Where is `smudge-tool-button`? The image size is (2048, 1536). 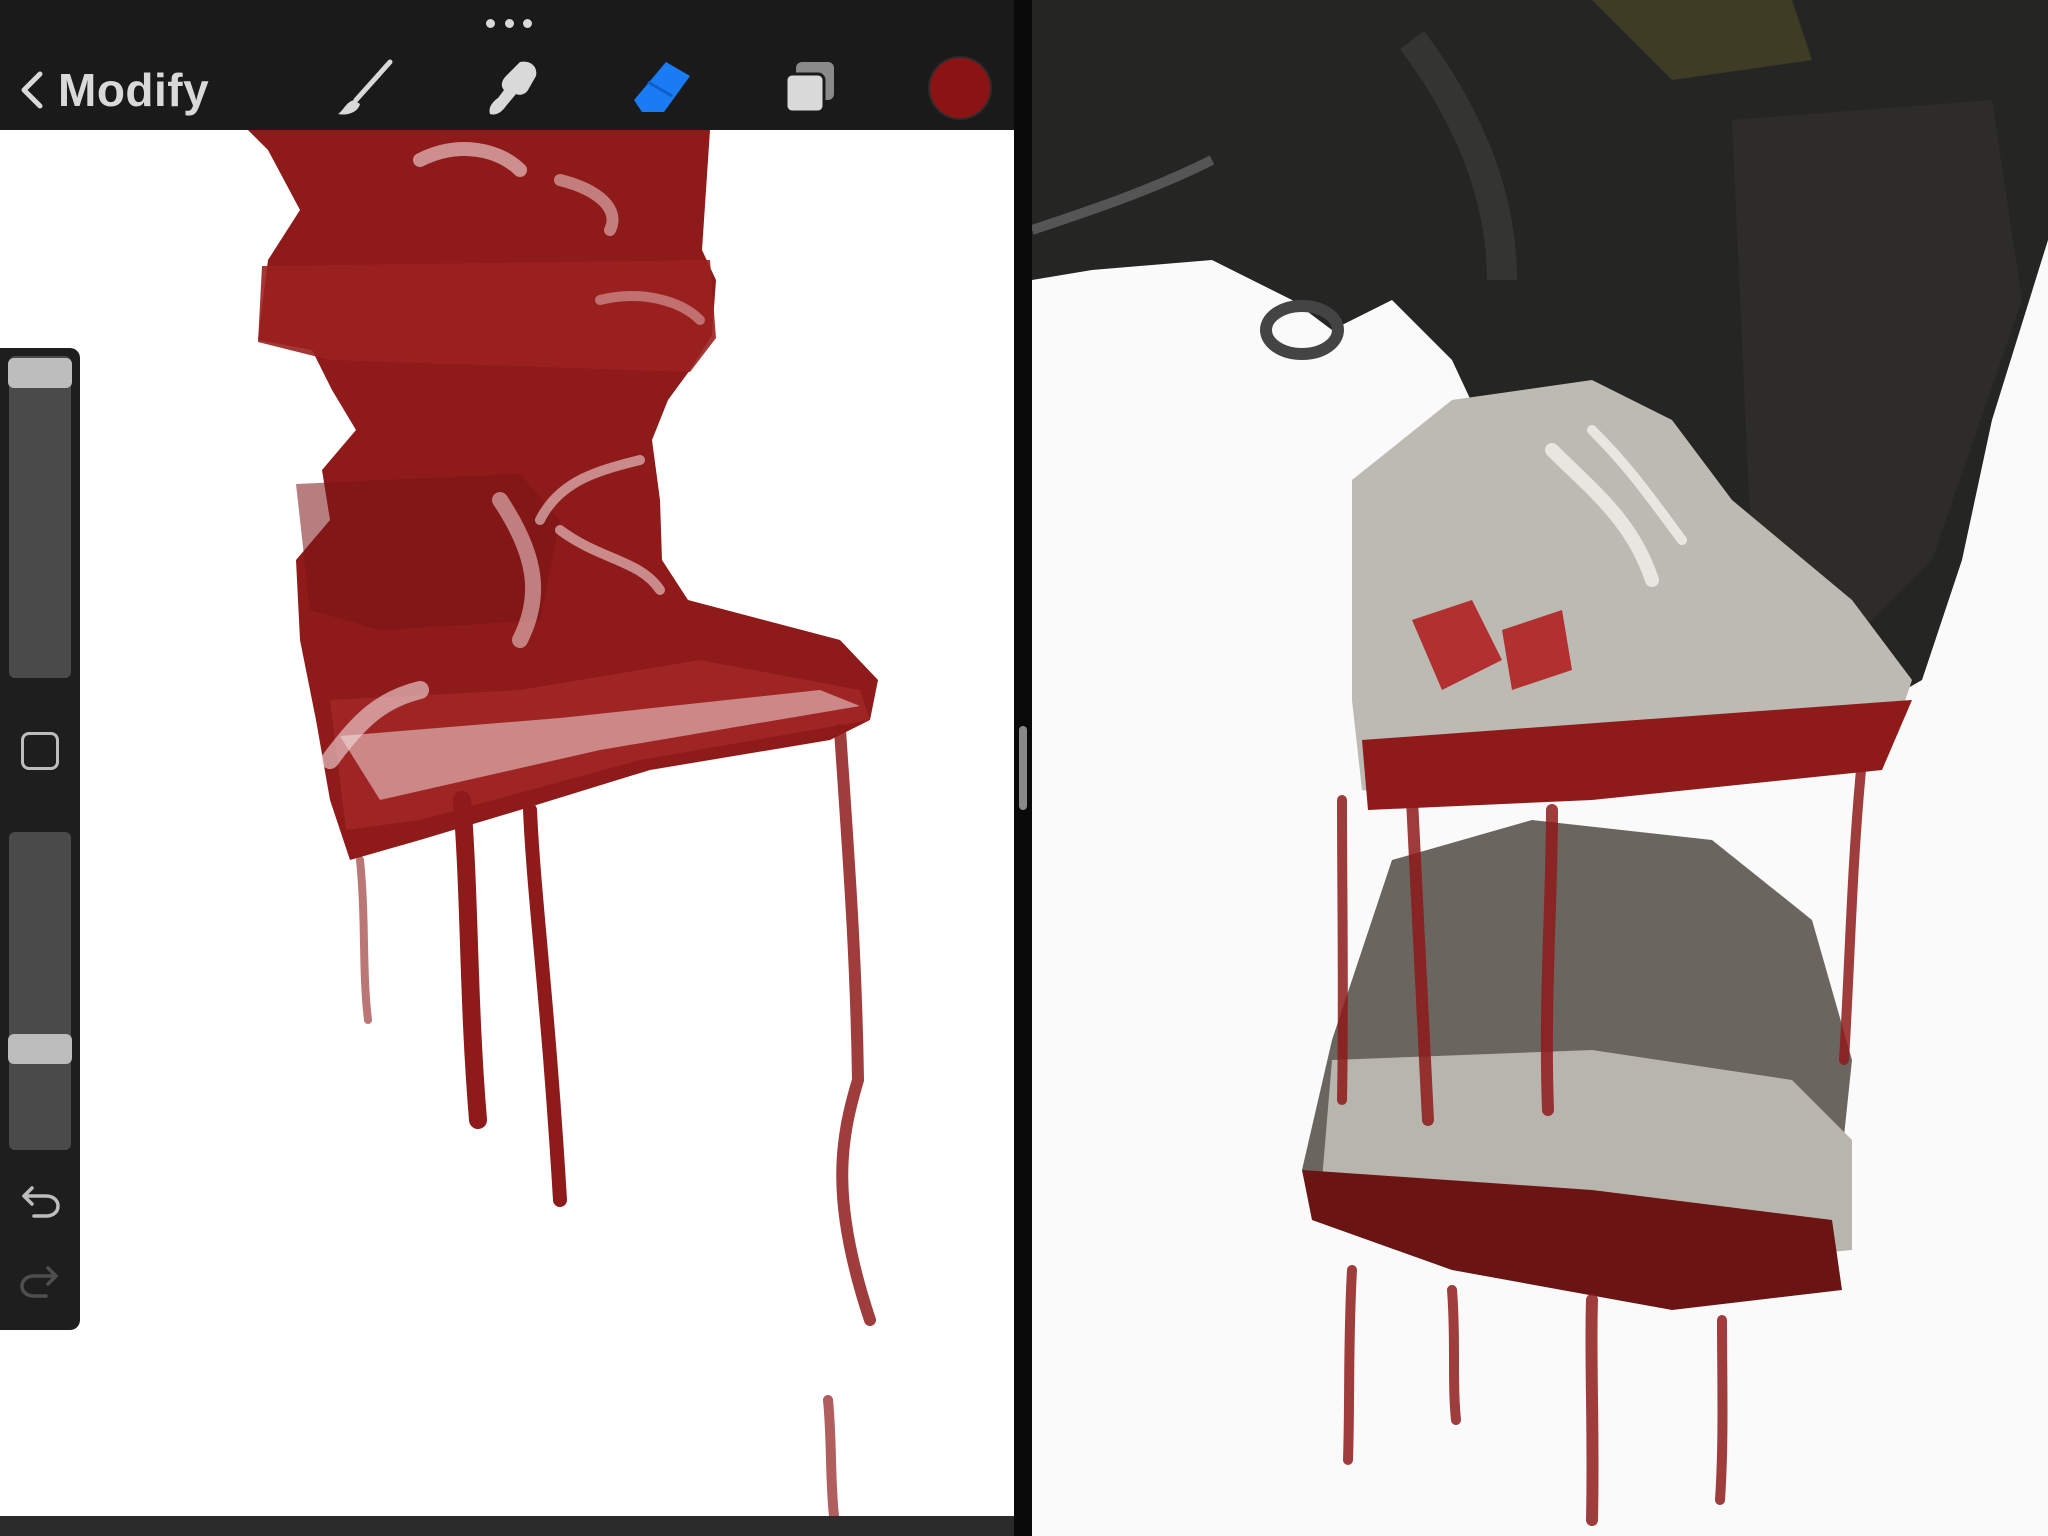
smudge-tool-button is located at coordinates (512, 88).